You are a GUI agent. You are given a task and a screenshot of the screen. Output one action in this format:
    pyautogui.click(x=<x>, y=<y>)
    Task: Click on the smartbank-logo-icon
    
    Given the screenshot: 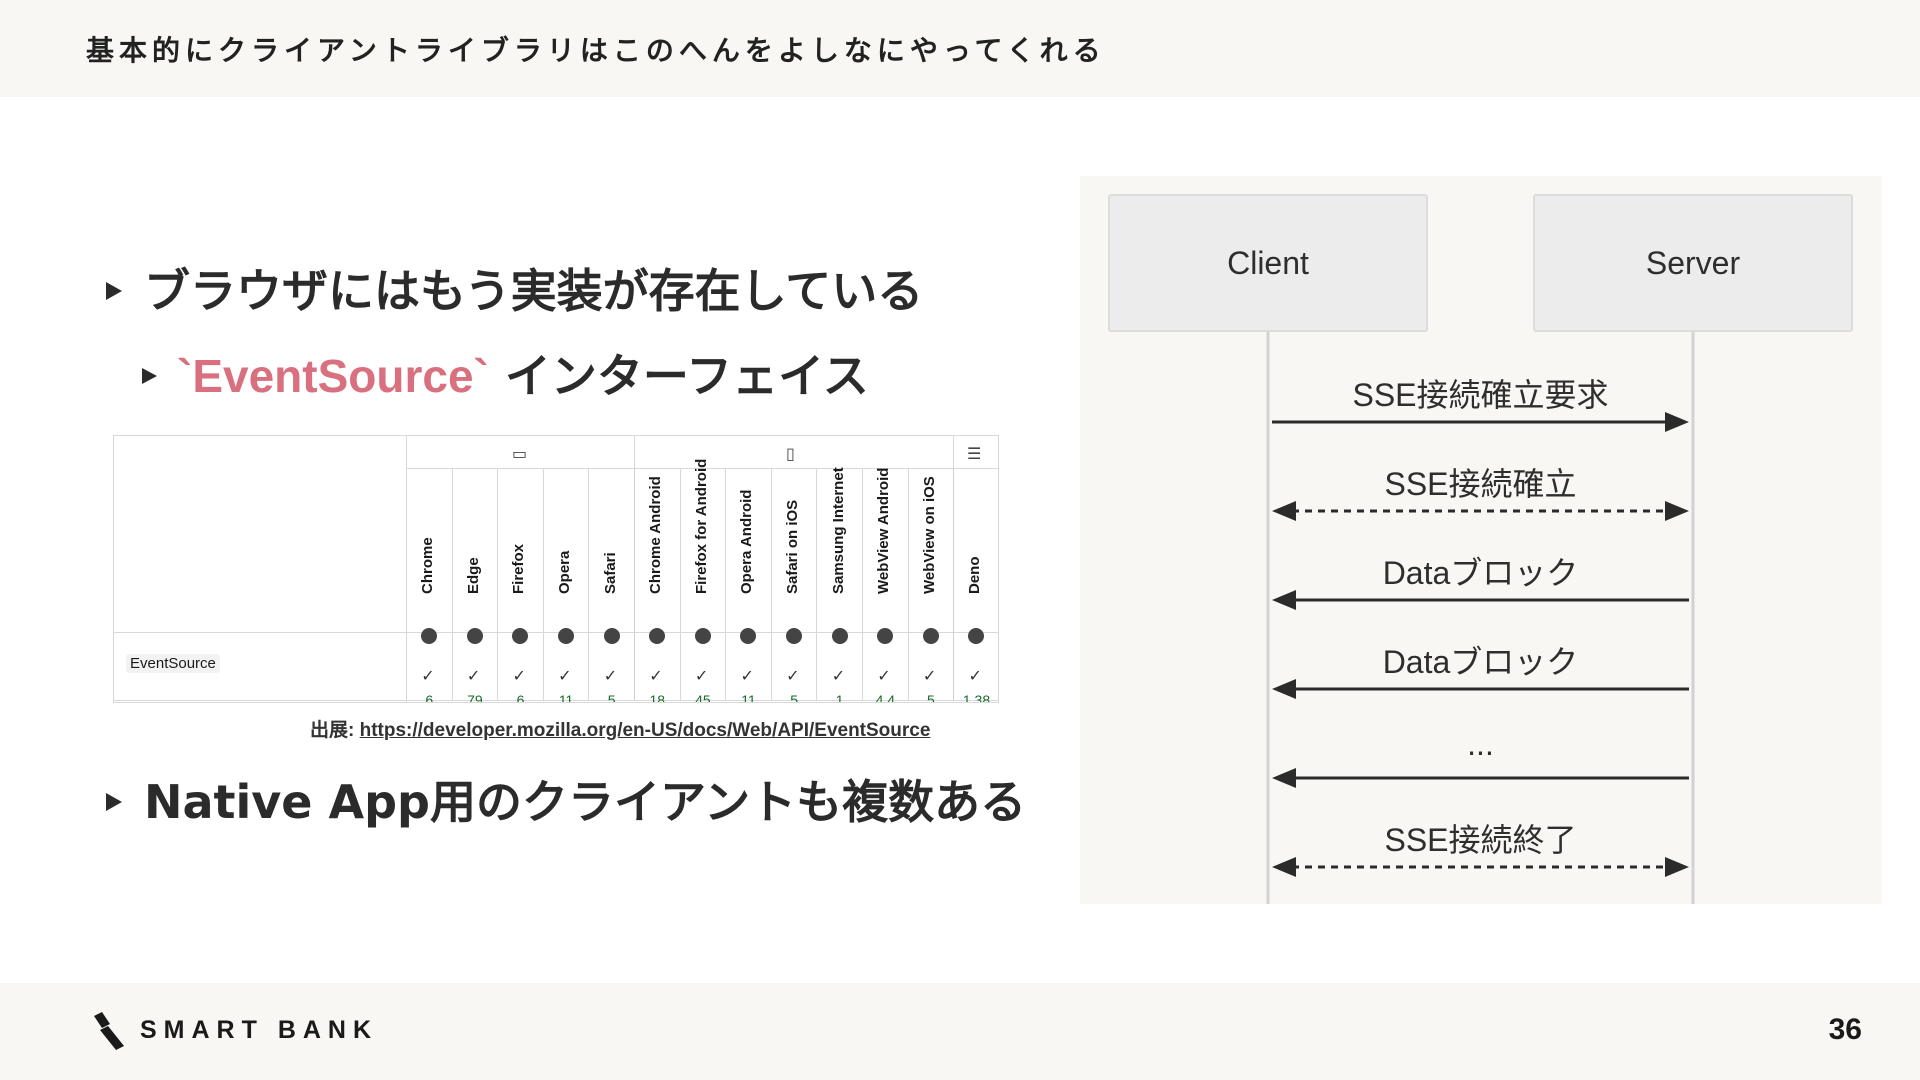 What is the action you would take?
    pyautogui.click(x=109, y=1031)
    